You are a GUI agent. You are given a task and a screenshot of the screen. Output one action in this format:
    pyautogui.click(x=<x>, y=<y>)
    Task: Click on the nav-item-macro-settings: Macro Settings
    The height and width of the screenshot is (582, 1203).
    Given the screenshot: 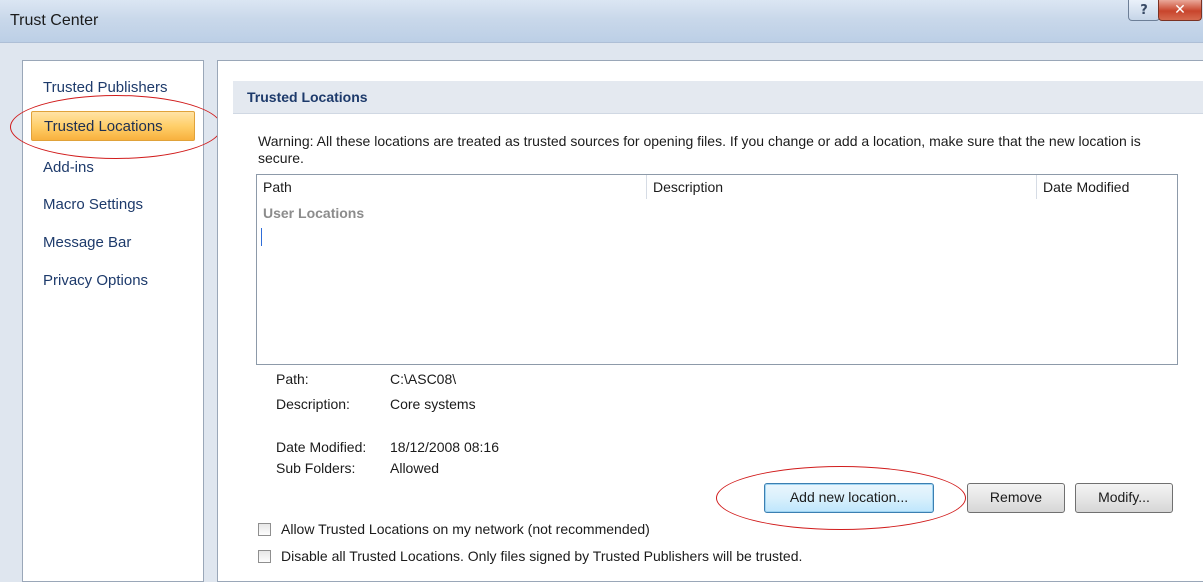 What is the action you would take?
    pyautogui.click(x=113, y=205)
    